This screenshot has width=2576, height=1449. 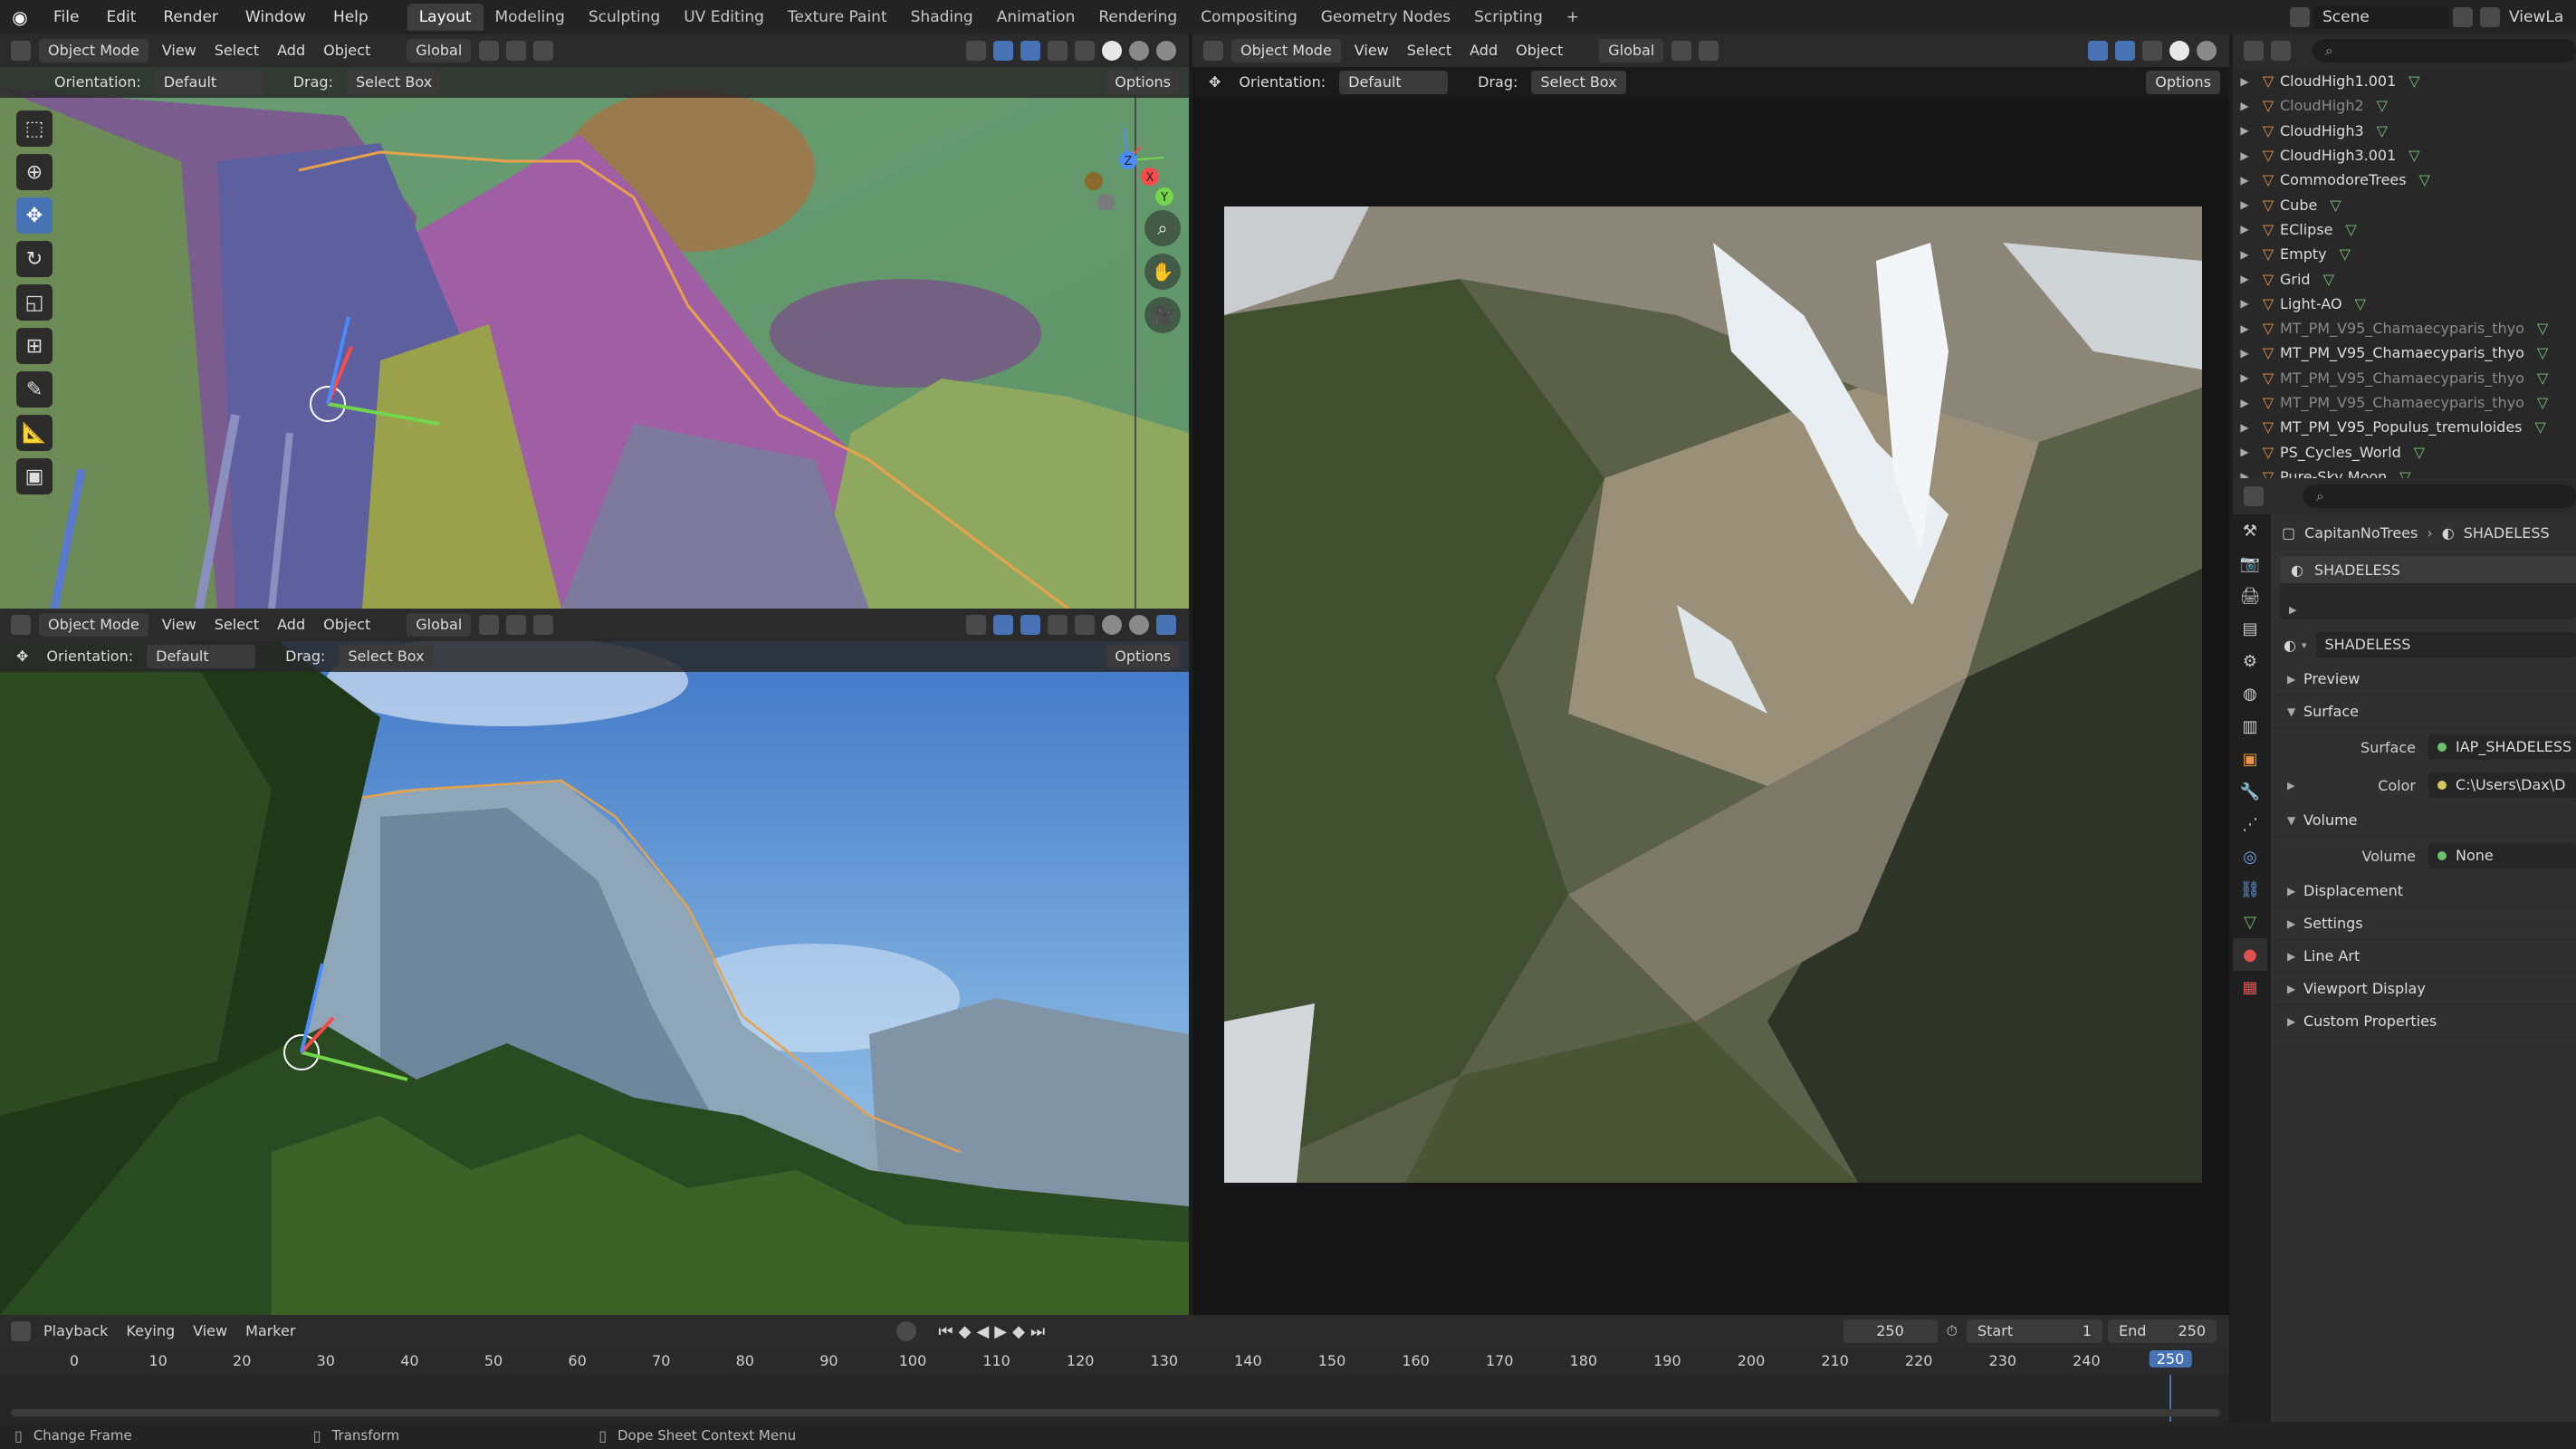 I want to click on viewlayer-icon, so click(x=2490, y=17).